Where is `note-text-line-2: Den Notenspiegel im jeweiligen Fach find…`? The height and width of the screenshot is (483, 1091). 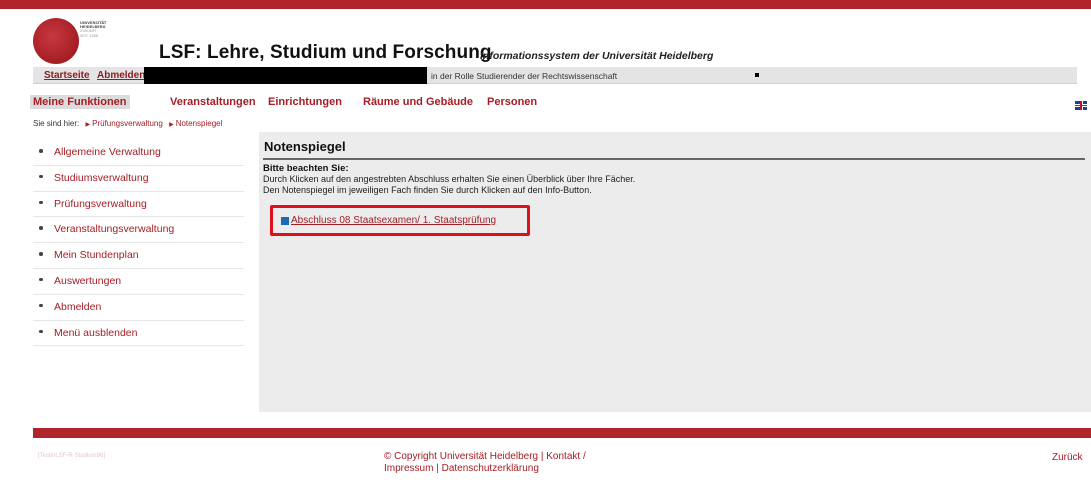
note-text-line-2: Den Notenspiegel im jeweiligen Fach find… is located at coordinates (427, 190).